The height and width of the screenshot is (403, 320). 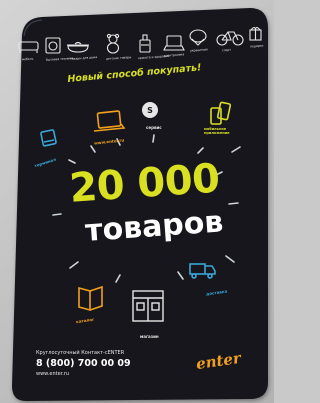 I want to click on ring-label-service: сервис, so click(x=154, y=127).